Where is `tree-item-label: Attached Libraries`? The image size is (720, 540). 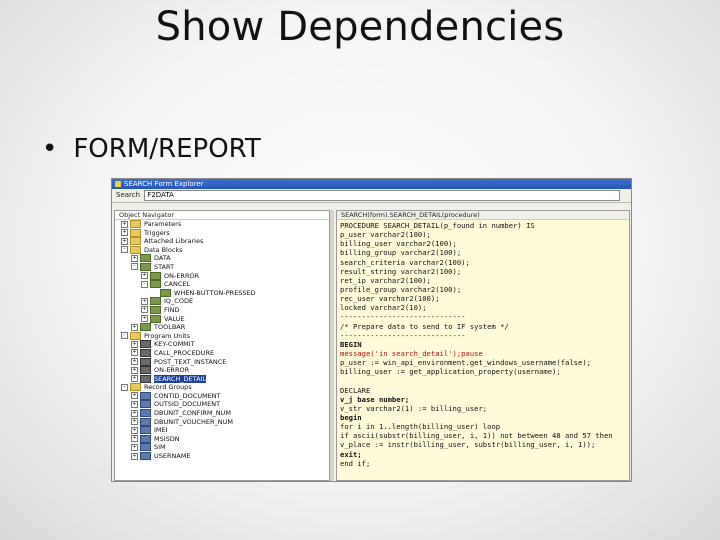
tree-item-label: Attached Libraries is located at coordinates (174, 241).